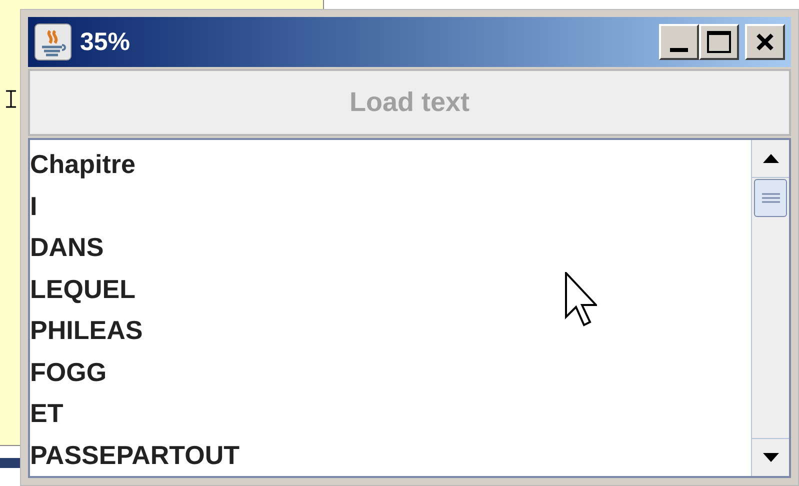 The height and width of the screenshot is (486, 799). I want to click on window-title: 35%, so click(105, 42).